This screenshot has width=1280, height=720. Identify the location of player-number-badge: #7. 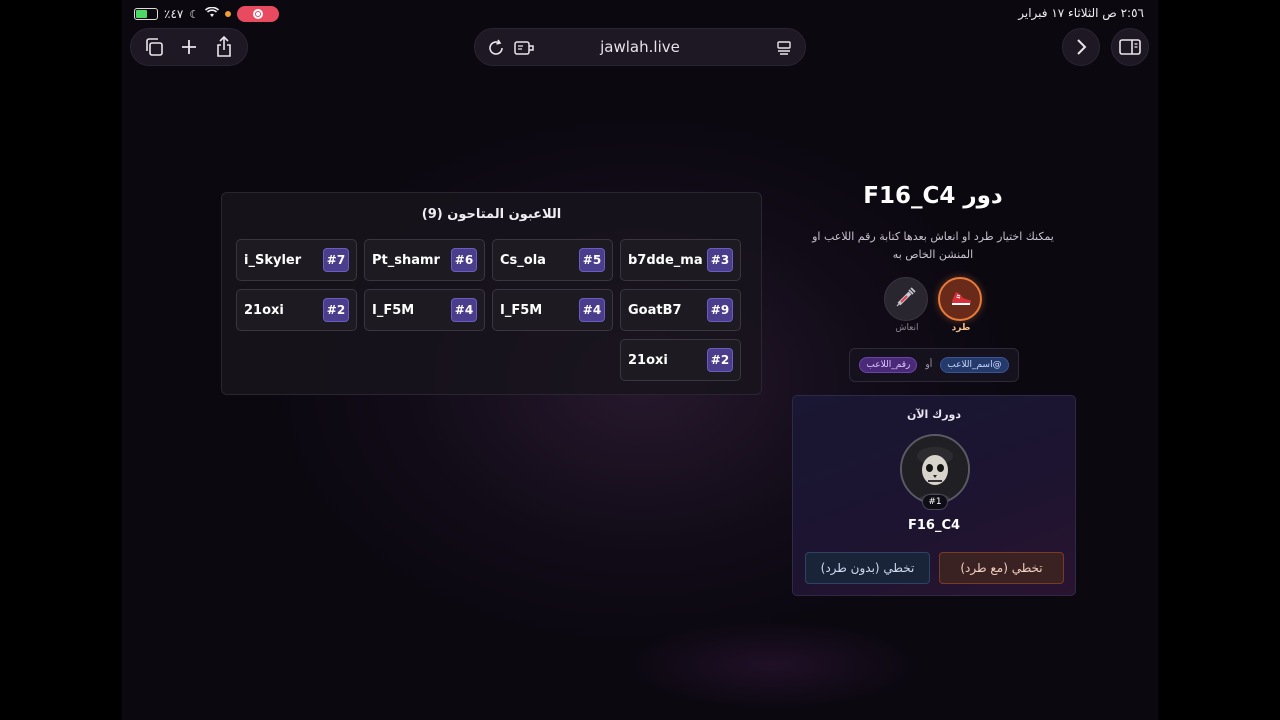
(336, 260).